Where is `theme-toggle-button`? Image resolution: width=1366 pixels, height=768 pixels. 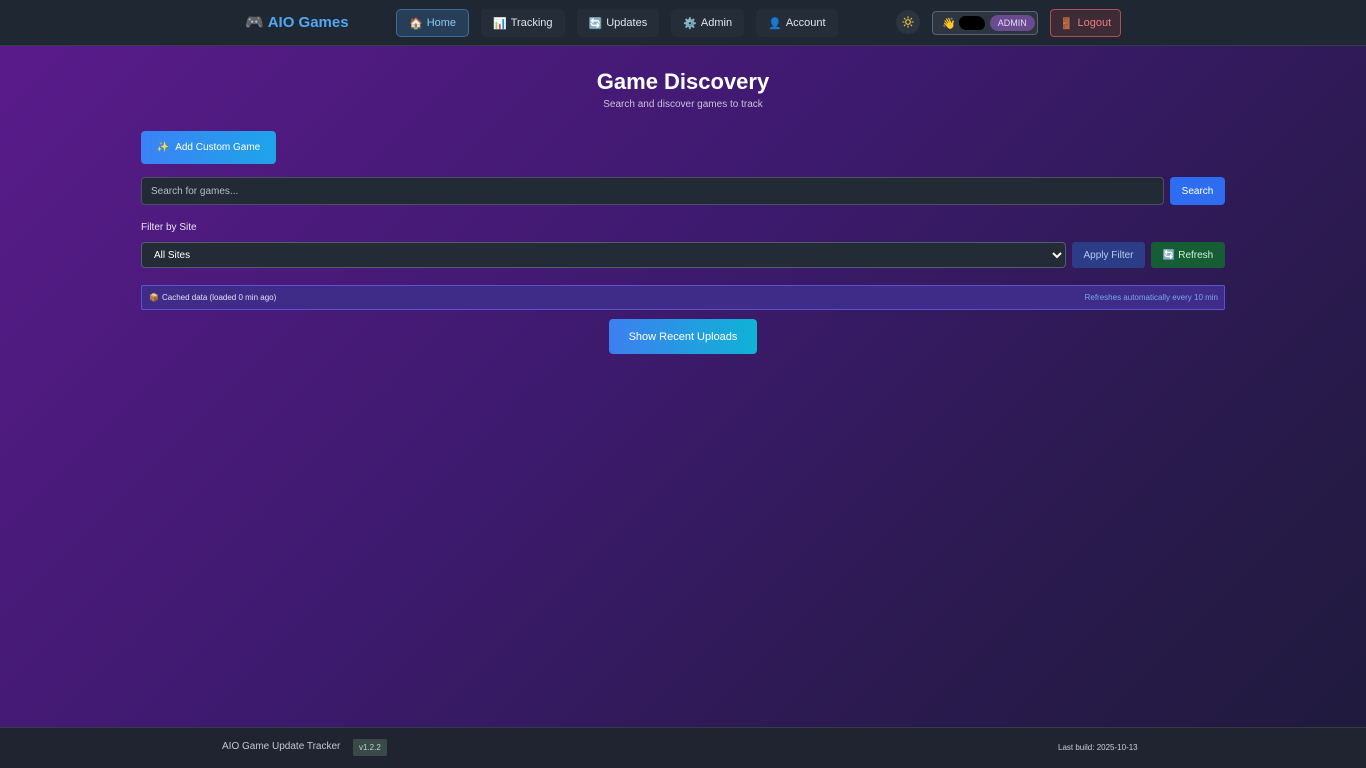
theme-toggle-button is located at coordinates (908, 22).